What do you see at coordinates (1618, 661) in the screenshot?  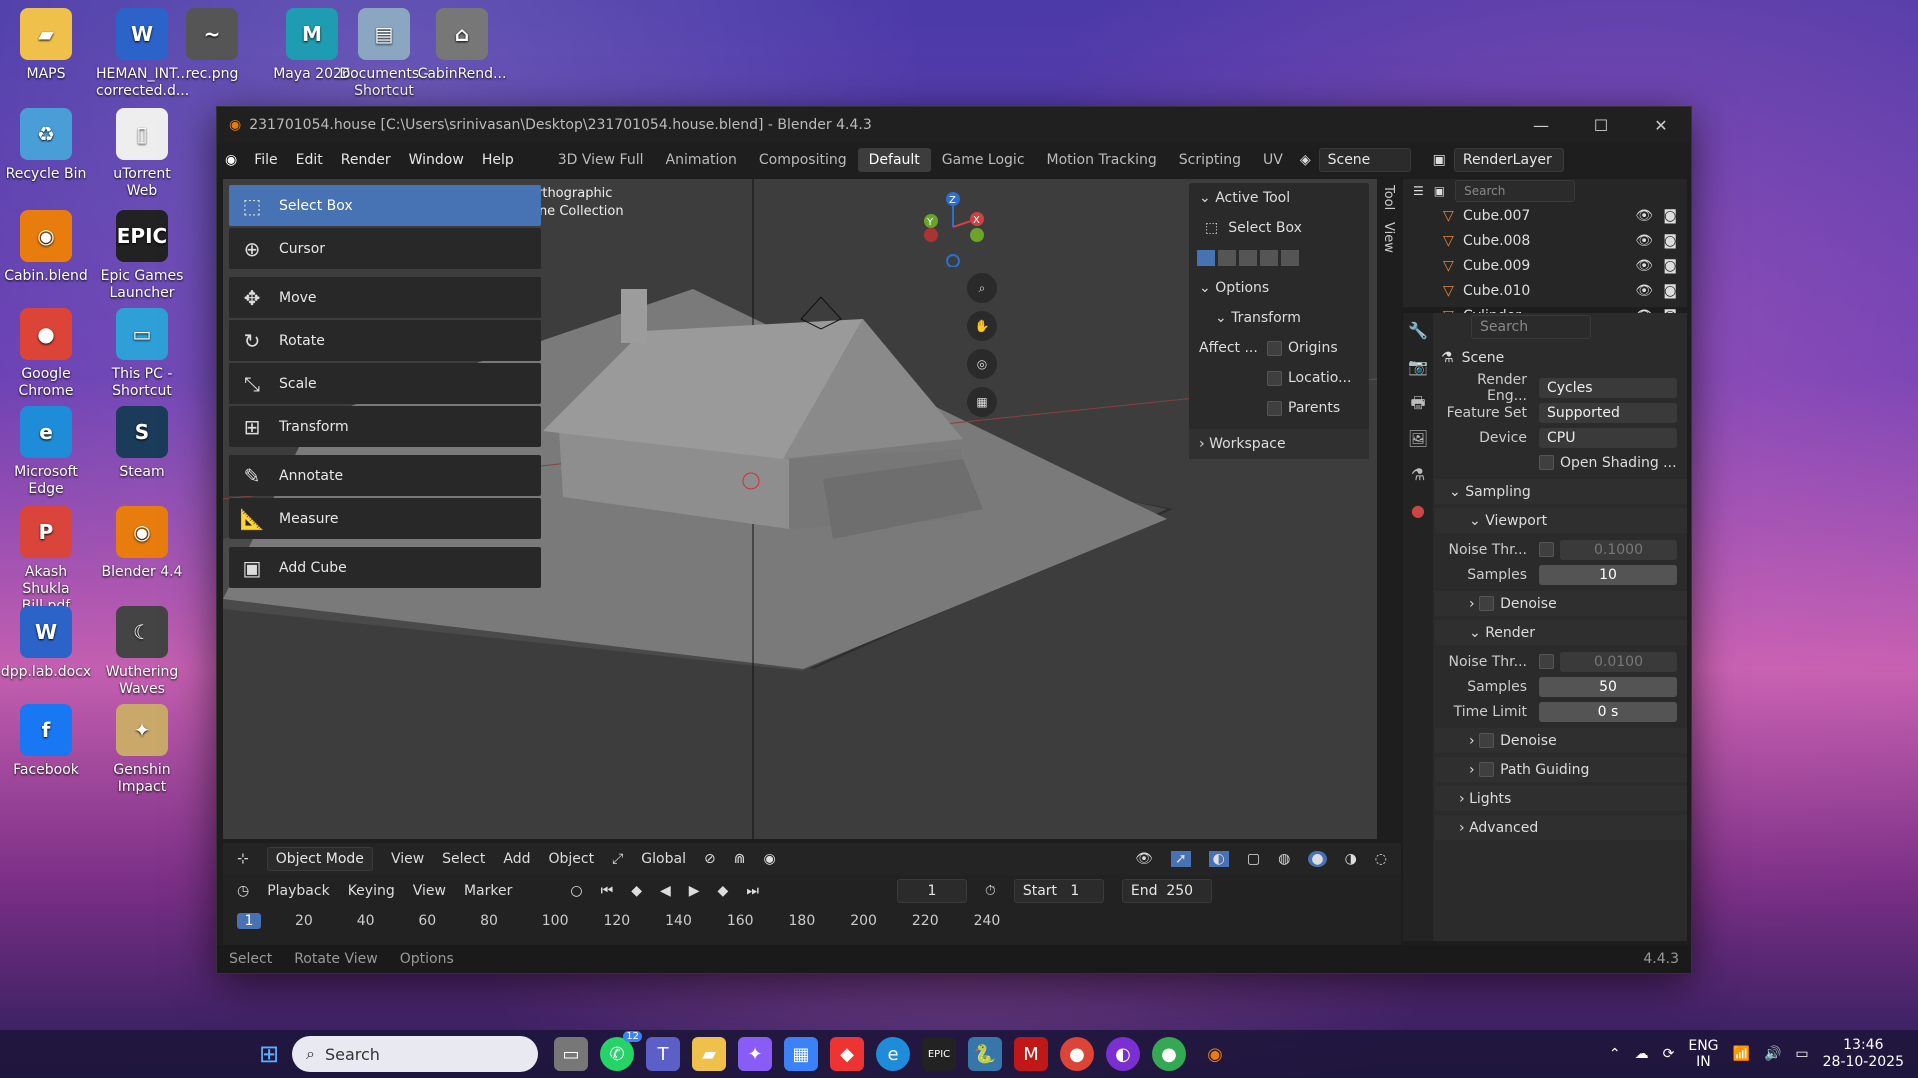 I see `r-noise-field: 0.0100` at bounding box center [1618, 661].